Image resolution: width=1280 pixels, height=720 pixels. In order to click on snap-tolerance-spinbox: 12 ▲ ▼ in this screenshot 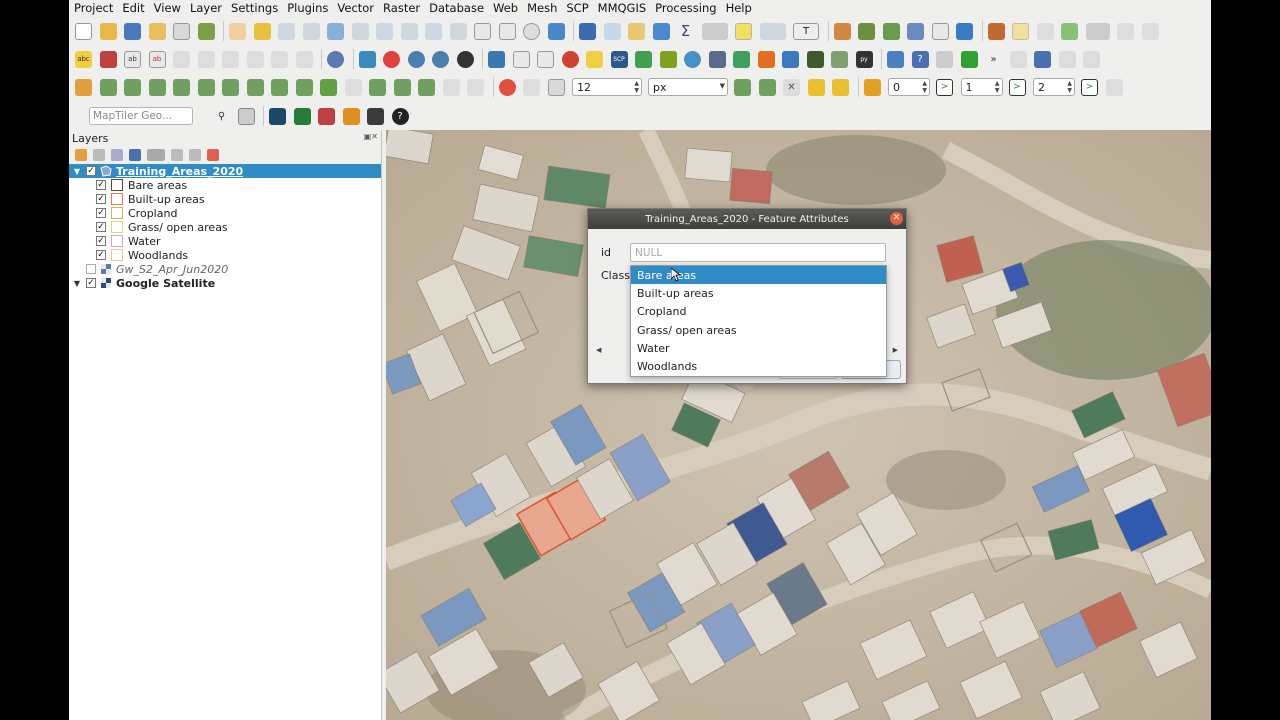, I will do `click(607, 87)`.